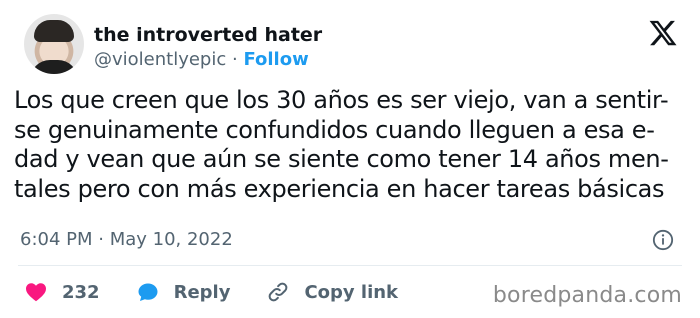 The width and height of the screenshot is (700, 318). Describe the element at coordinates (275, 59) in the screenshot. I see `follow-button: Follow` at that location.